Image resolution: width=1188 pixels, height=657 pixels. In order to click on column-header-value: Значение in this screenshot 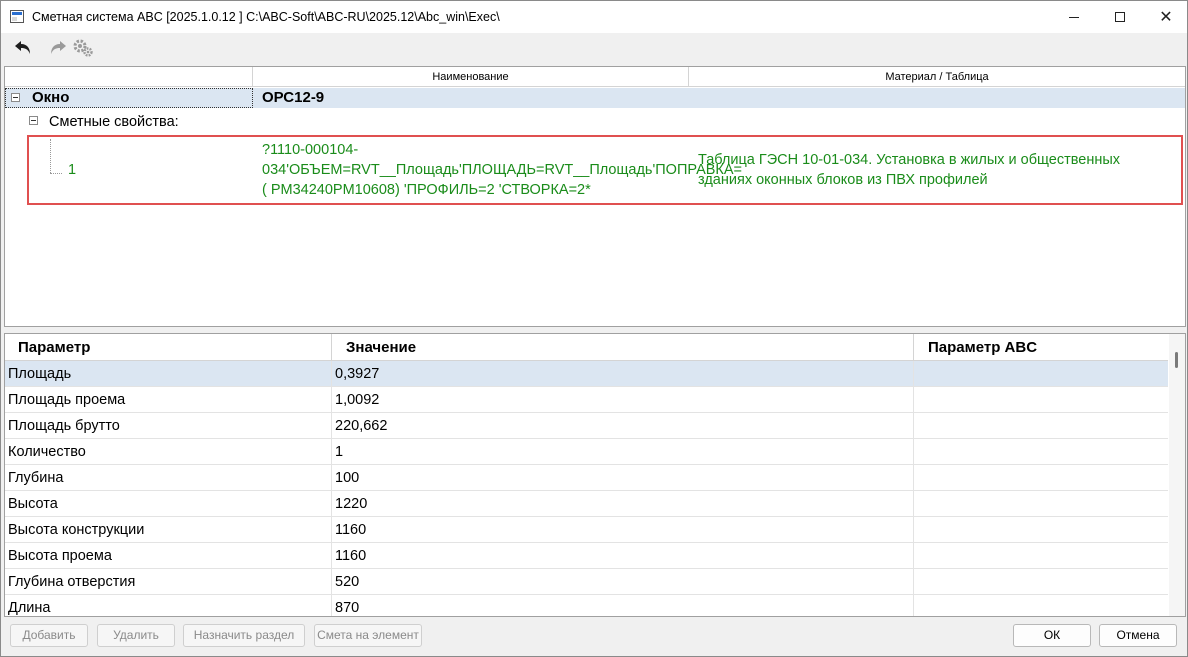, I will do `click(623, 347)`.